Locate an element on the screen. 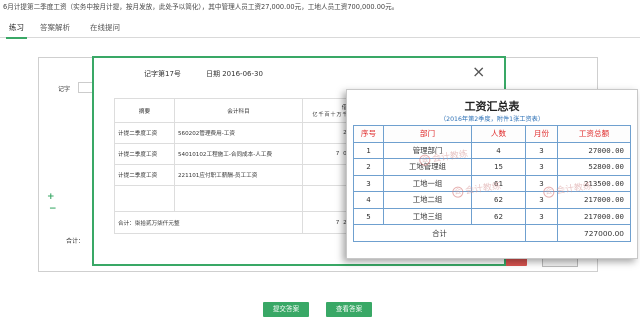  salary-cell: 52800.00 is located at coordinates (594, 167).